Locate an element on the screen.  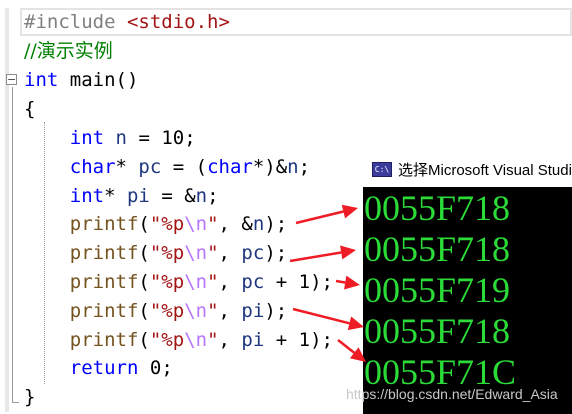
code-line: int* pi = &n; is located at coordinates (121, 196).